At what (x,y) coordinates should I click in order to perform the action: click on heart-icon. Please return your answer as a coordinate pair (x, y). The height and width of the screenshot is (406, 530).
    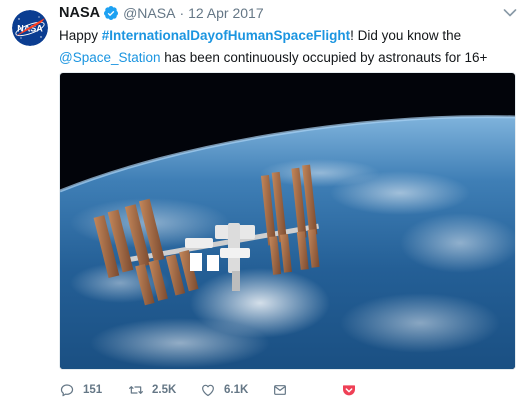
    Looking at the image, I should click on (208, 390).